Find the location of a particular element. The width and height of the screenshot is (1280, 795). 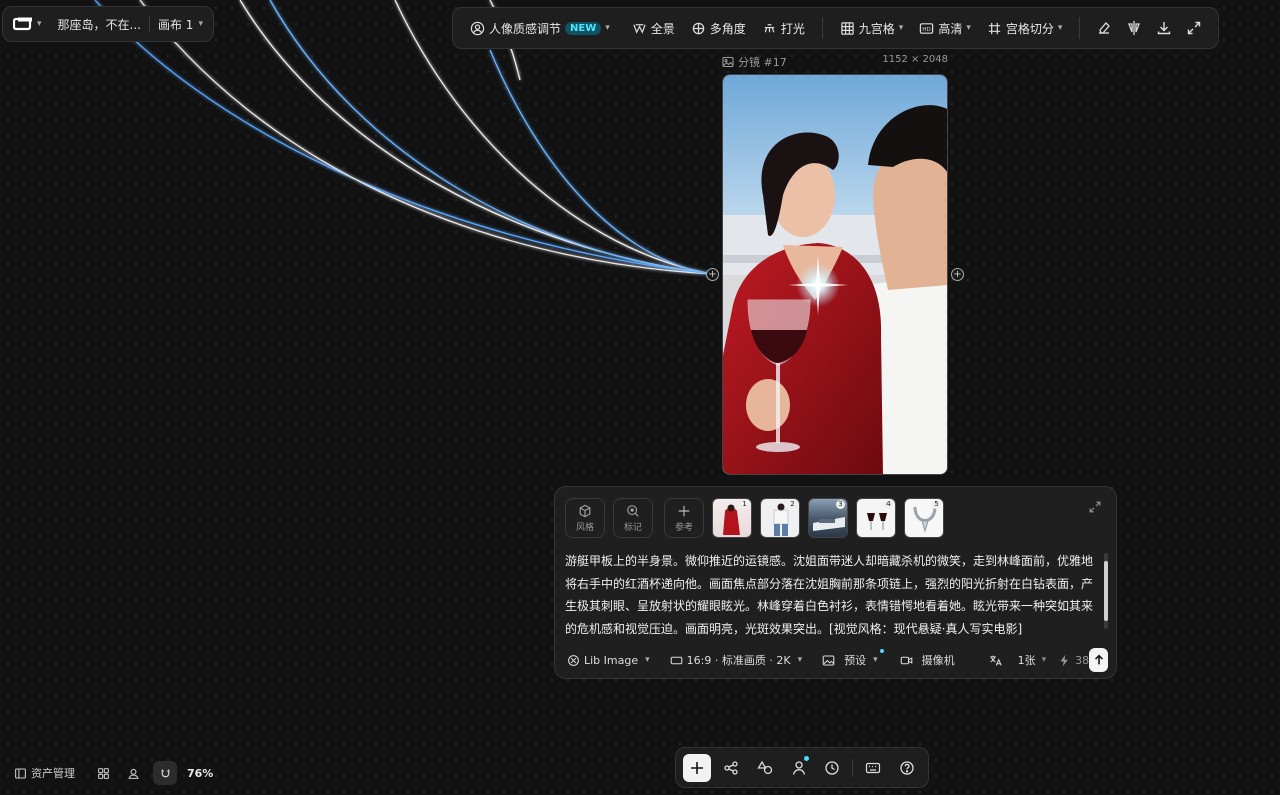

model-selector: Lib Image ▾ is located at coordinates (608, 660).